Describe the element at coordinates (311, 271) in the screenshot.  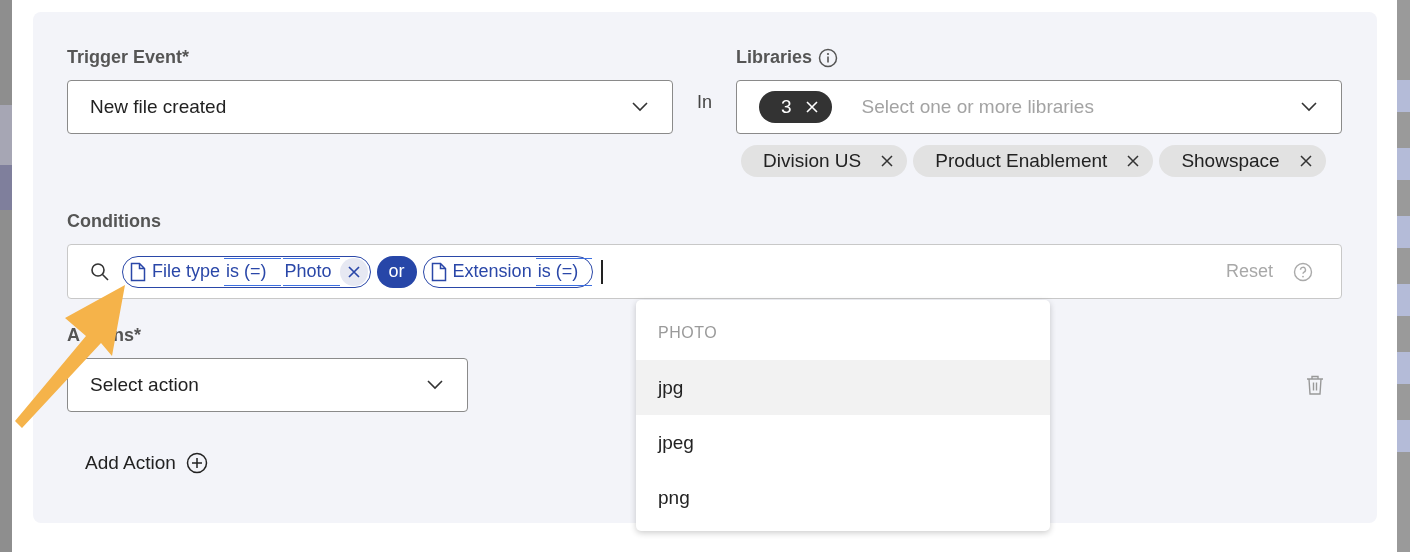
I see `token-value: Photo` at that location.